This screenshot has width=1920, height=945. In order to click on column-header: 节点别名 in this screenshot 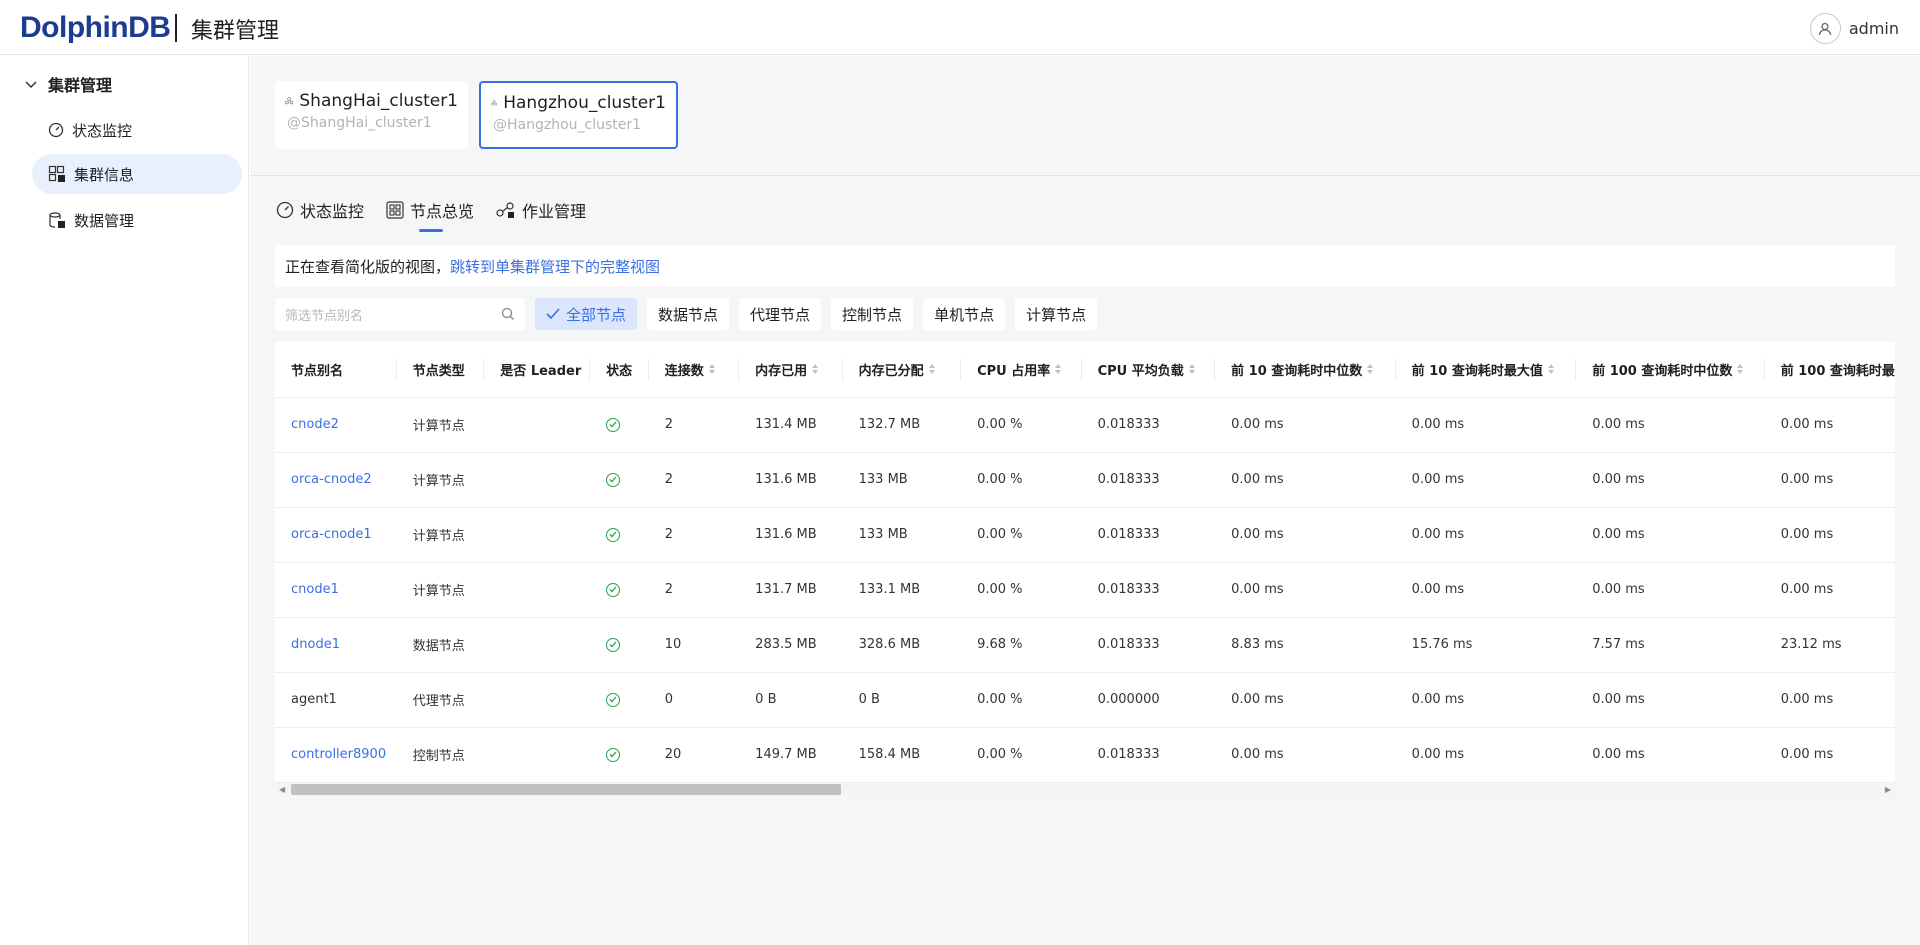, I will do `click(336, 370)`.